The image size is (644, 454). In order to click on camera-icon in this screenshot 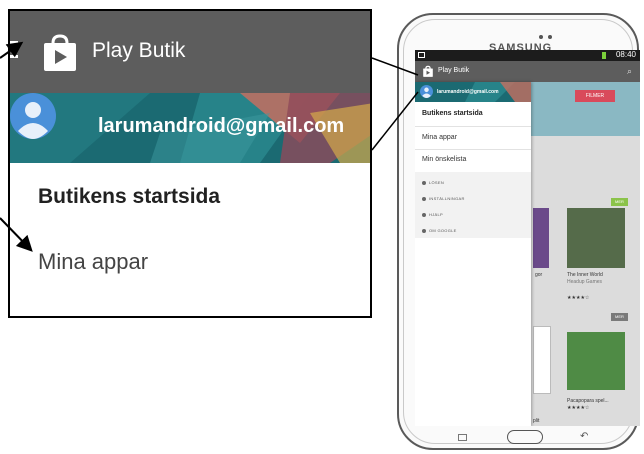, I will do `click(541, 37)`.